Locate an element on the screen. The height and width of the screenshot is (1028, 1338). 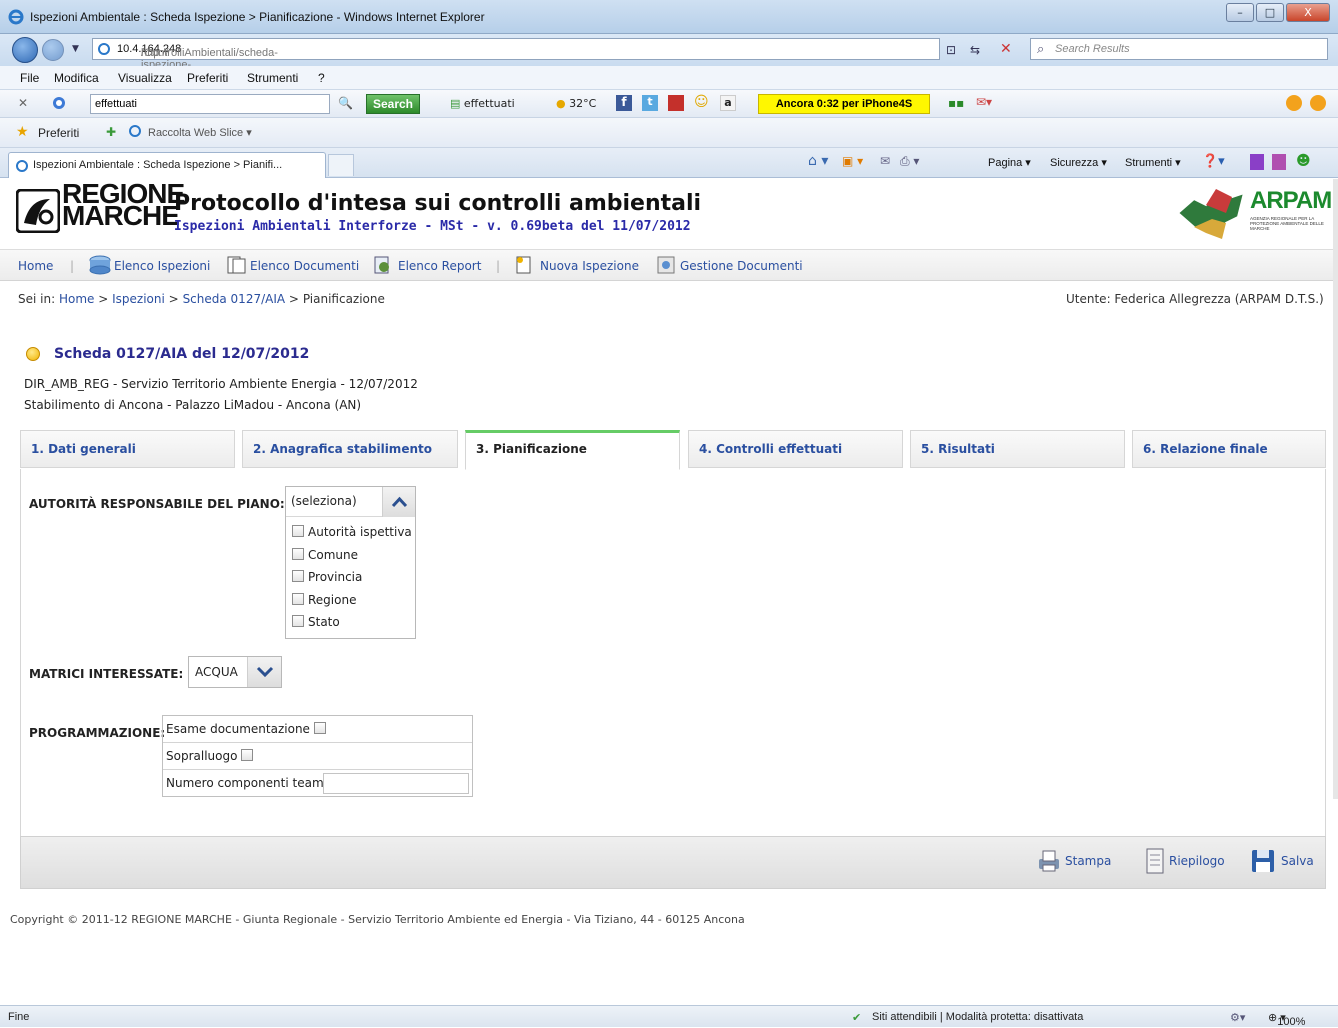
onenote-linked-icon is located at coordinates (1279, 162).